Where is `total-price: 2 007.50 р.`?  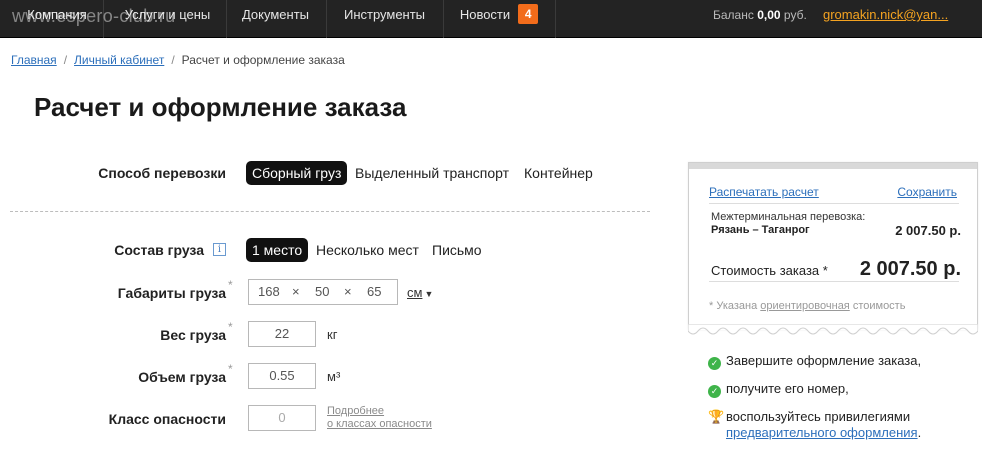
total-price: 2 007.50 р. is located at coordinates (910, 269).